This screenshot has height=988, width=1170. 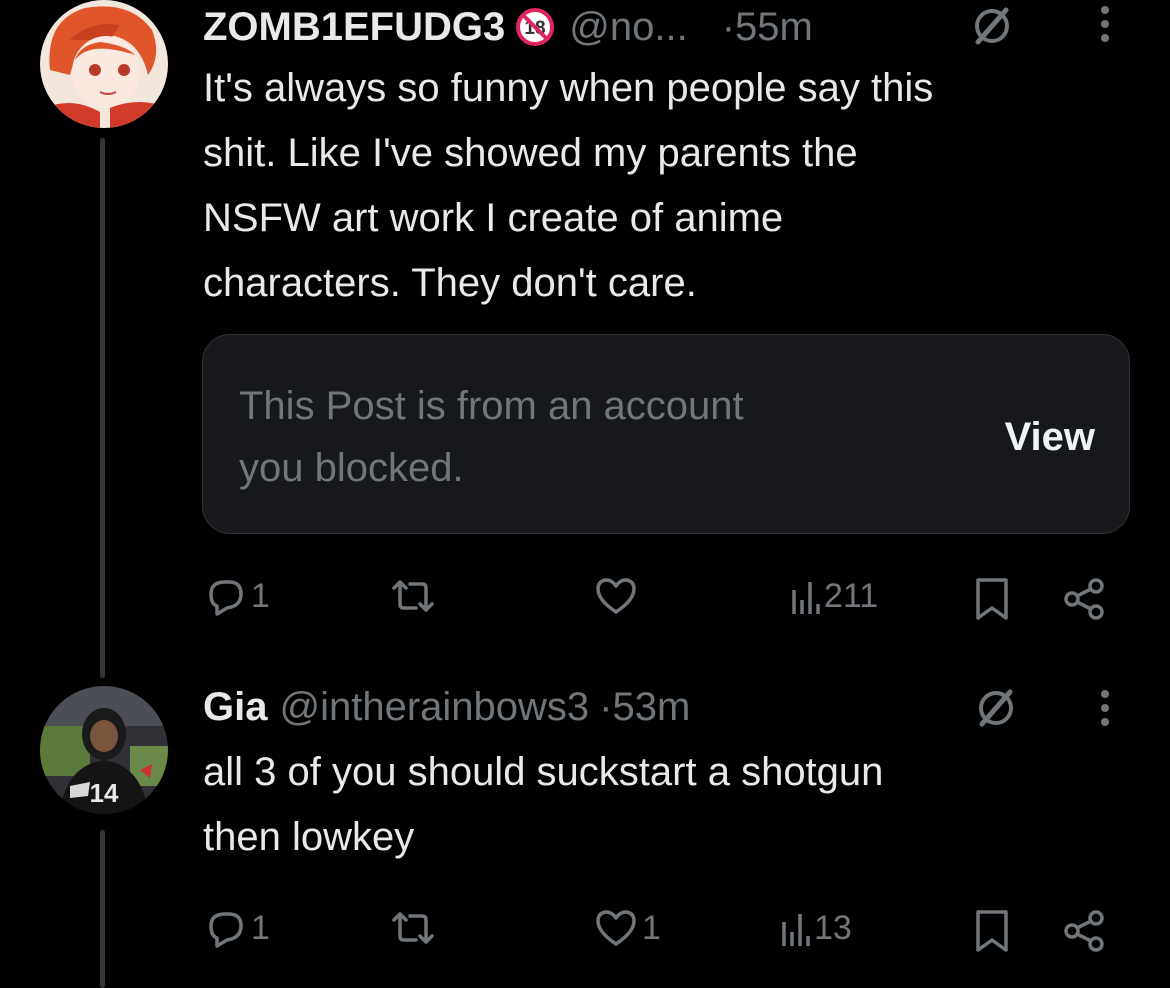 I want to click on notice-line: This Post is from an account, so click(x=491, y=406).